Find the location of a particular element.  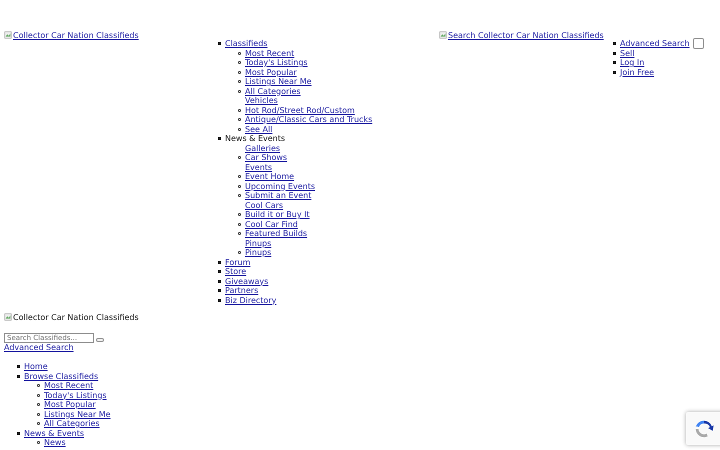

submenu-heading-link: Vehicles is located at coordinates (261, 101).